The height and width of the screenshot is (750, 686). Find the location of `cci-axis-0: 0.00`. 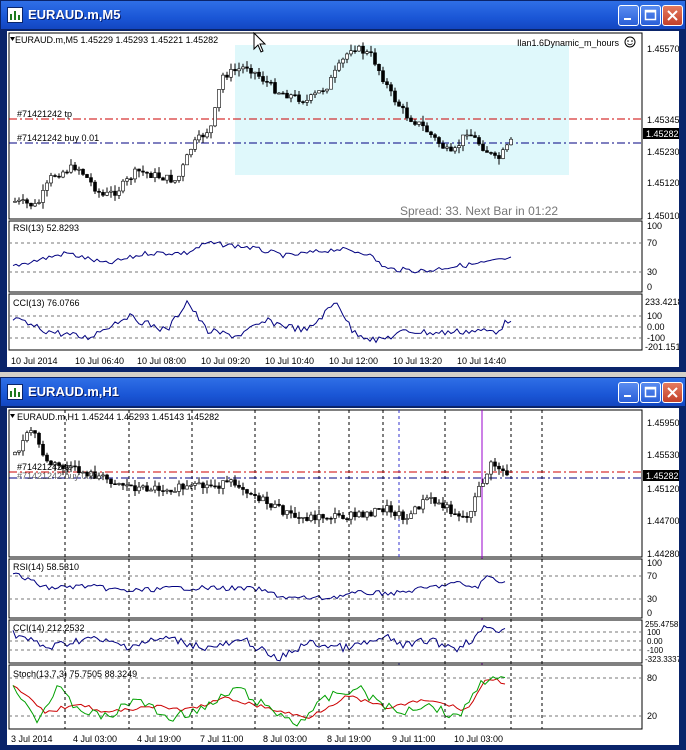

cci-axis-0: 0.00 is located at coordinates (656, 327).